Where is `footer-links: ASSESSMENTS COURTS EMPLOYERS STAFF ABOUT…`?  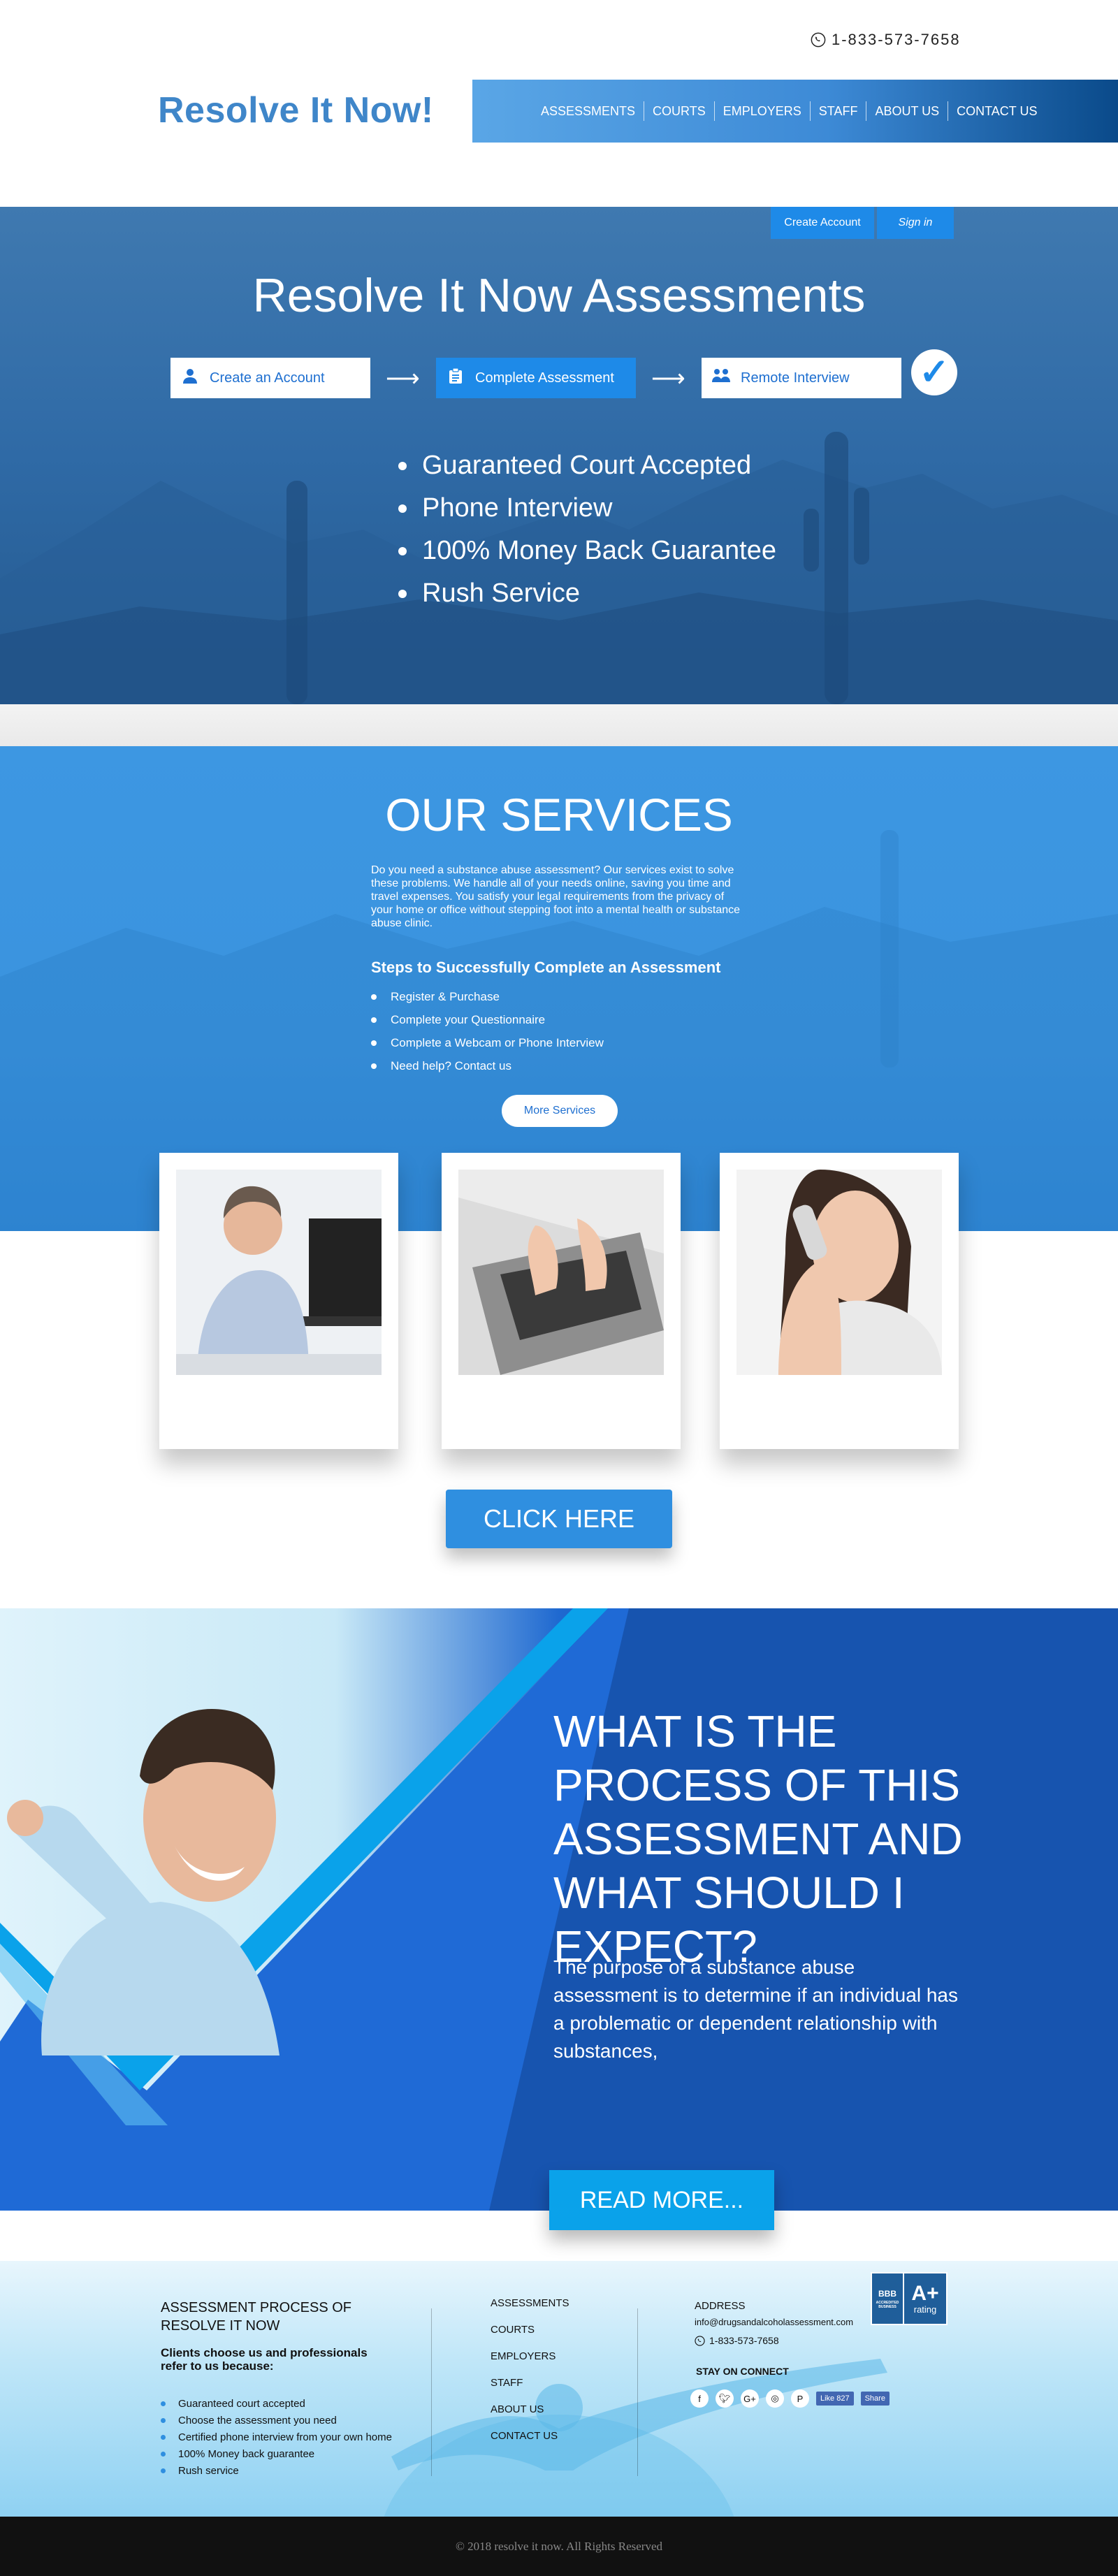
footer-links: ASSESSMENTS COURTS EMPLOYERS STAFF ABOUT… is located at coordinates (530, 2377).